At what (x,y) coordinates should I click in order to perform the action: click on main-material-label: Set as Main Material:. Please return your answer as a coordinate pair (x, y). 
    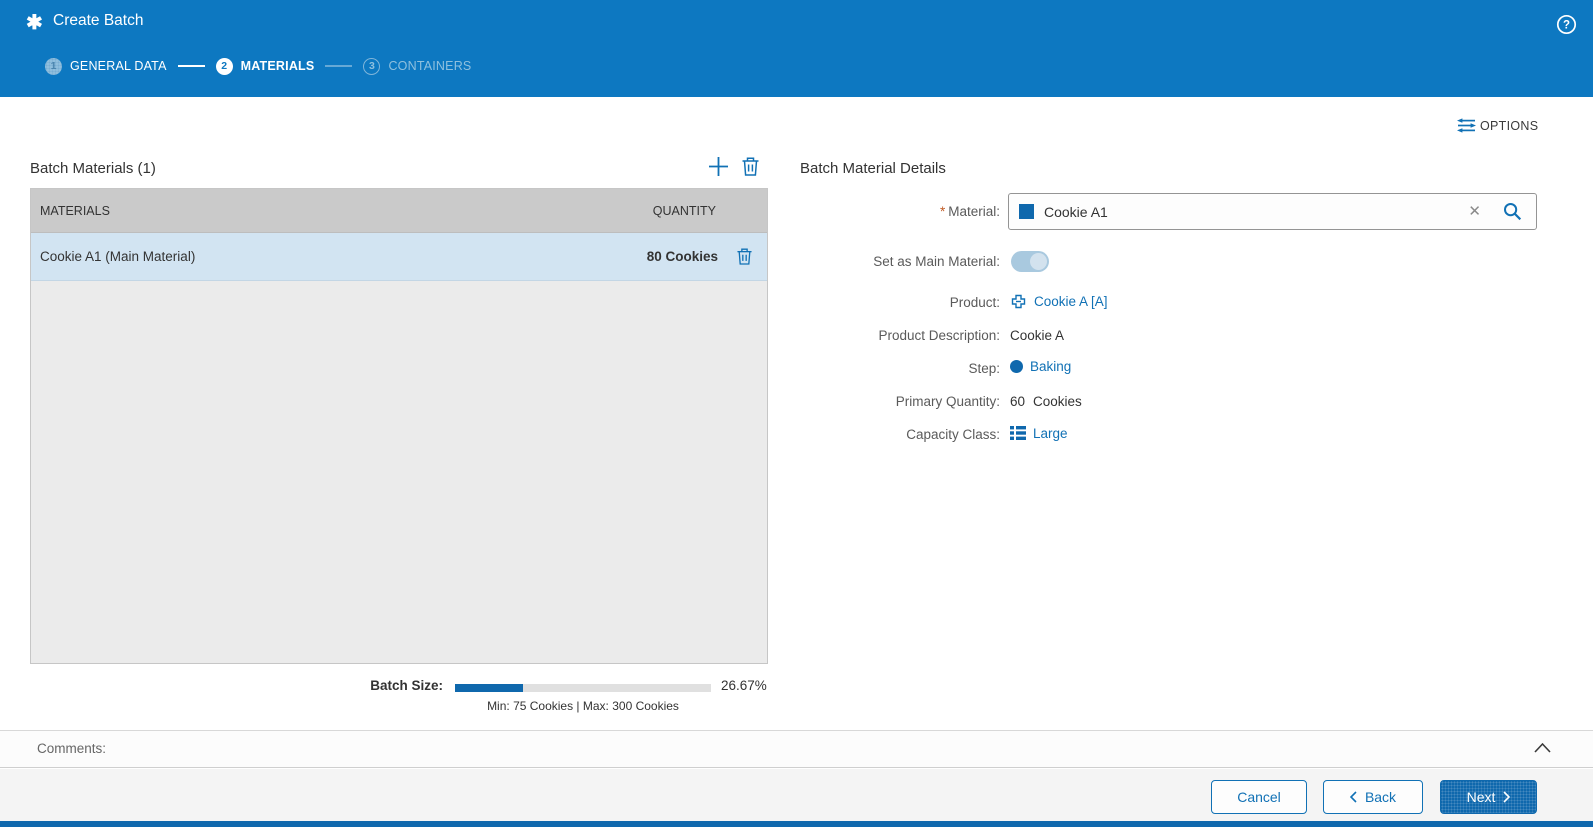
    Looking at the image, I should click on (936, 261).